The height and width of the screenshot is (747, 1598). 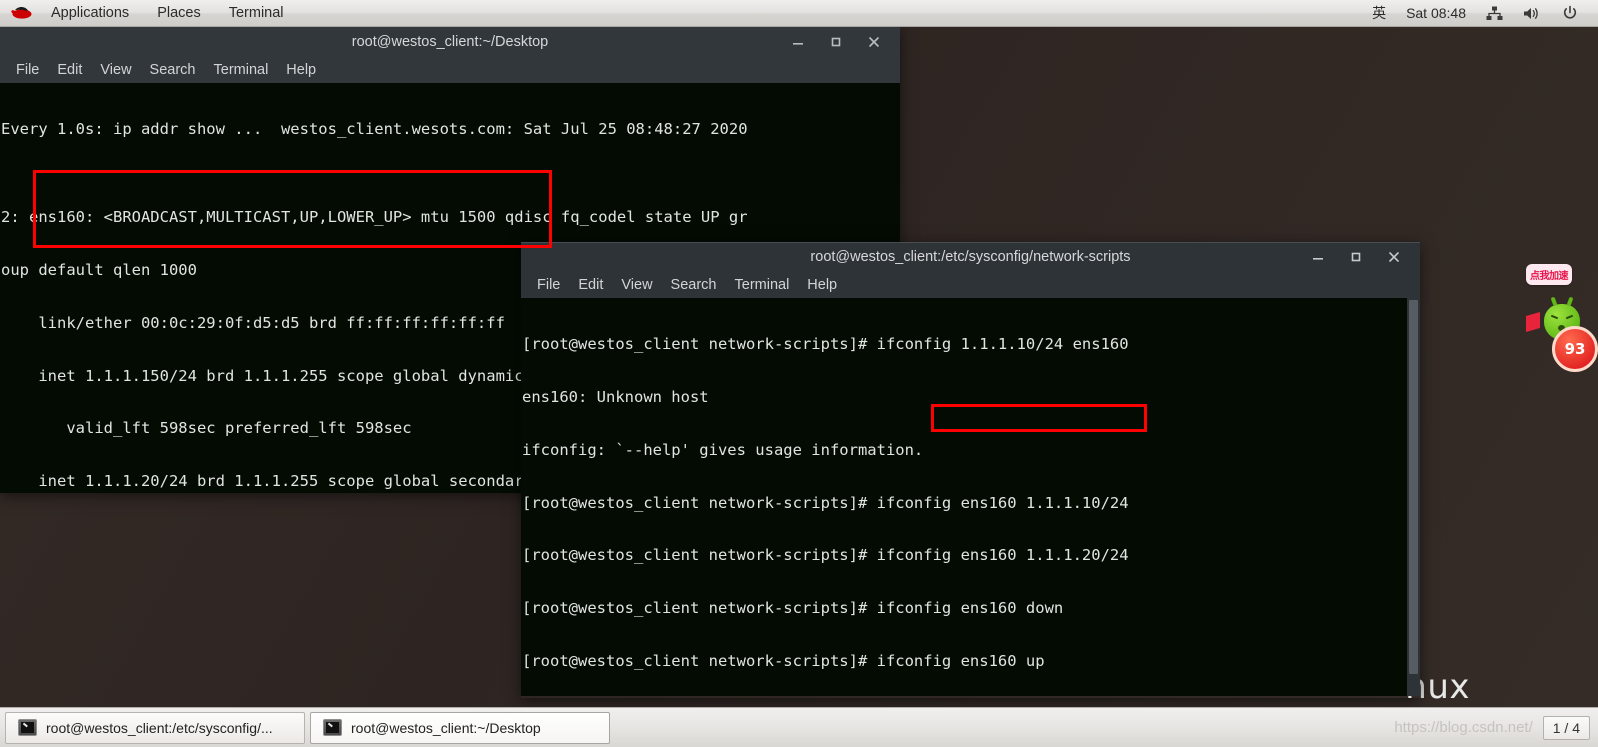 I want to click on ad-flag-icon, so click(x=1533, y=322).